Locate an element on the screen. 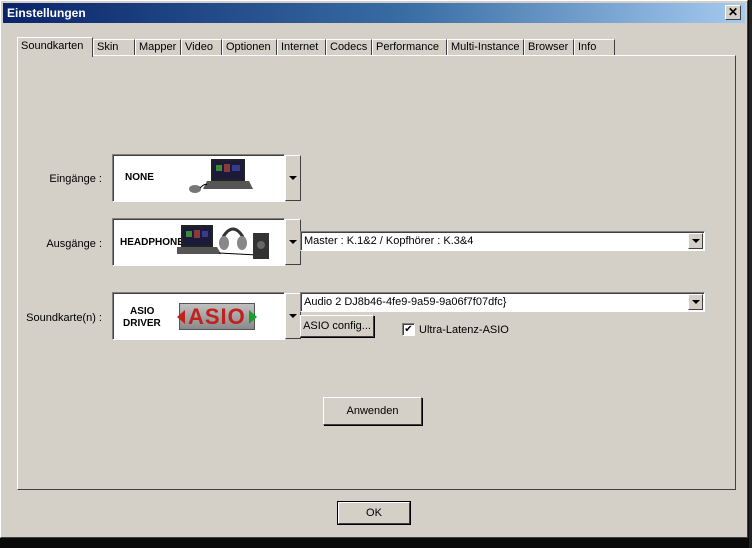  close-icon: ✕ is located at coordinates (733, 12).